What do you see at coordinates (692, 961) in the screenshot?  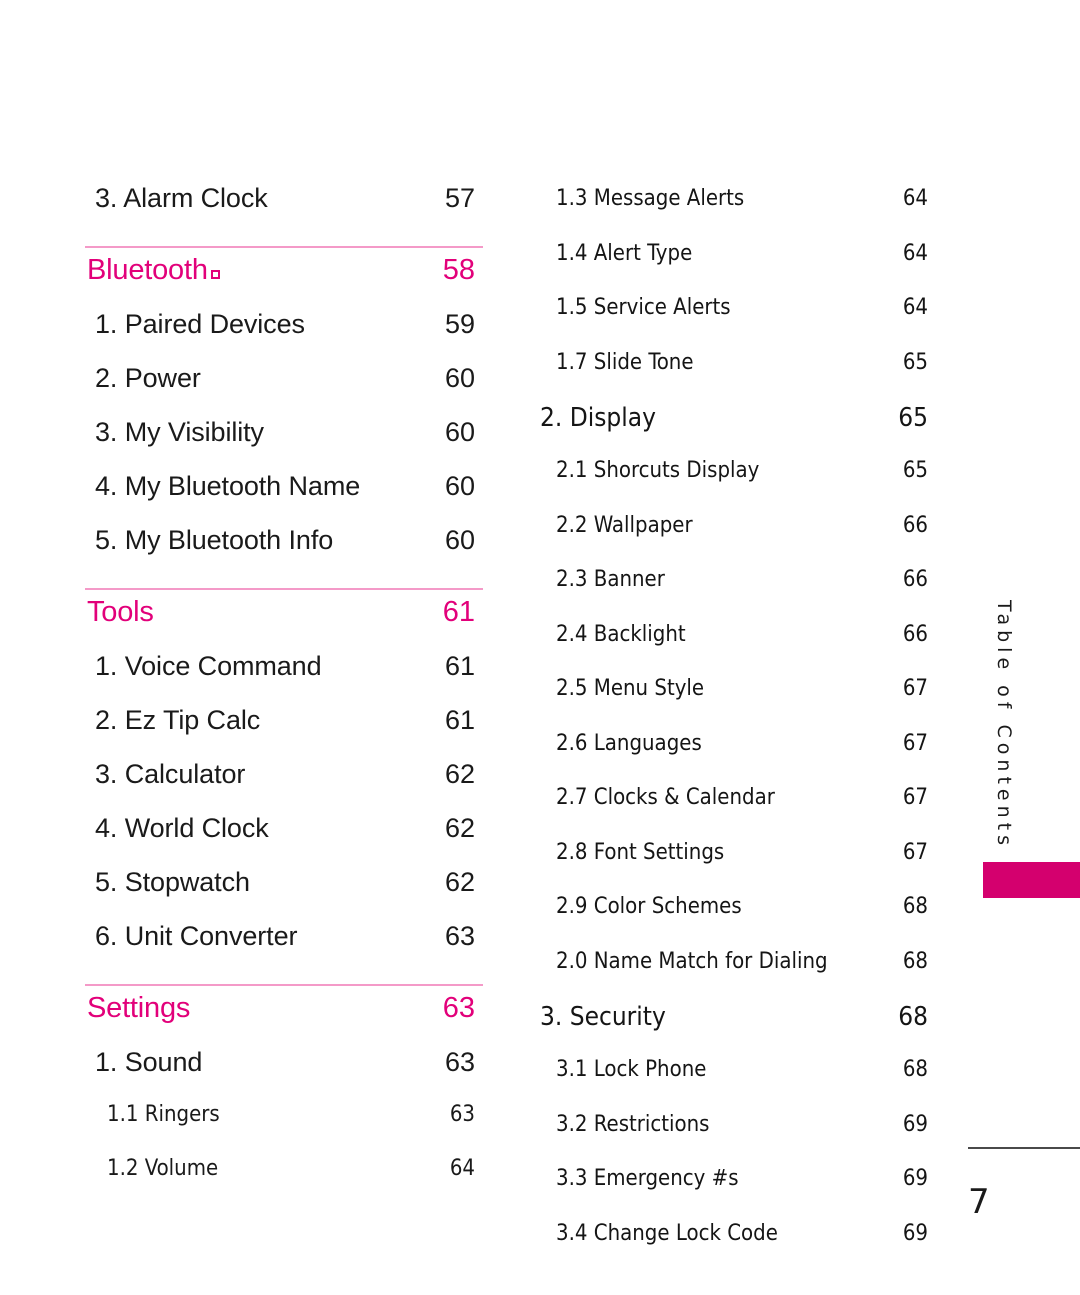 I see `toc-entry-label: 2.0 Name Match for Dialing` at bounding box center [692, 961].